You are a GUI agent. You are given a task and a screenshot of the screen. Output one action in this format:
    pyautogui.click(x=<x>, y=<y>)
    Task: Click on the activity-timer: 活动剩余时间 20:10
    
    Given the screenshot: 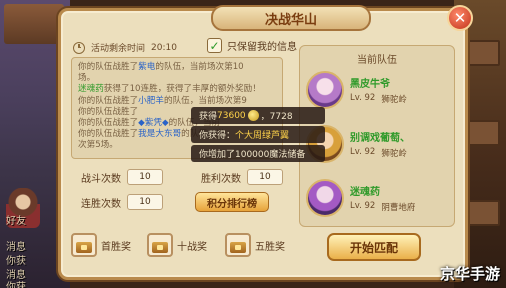 What is the action you would take?
    pyautogui.click(x=125, y=47)
    